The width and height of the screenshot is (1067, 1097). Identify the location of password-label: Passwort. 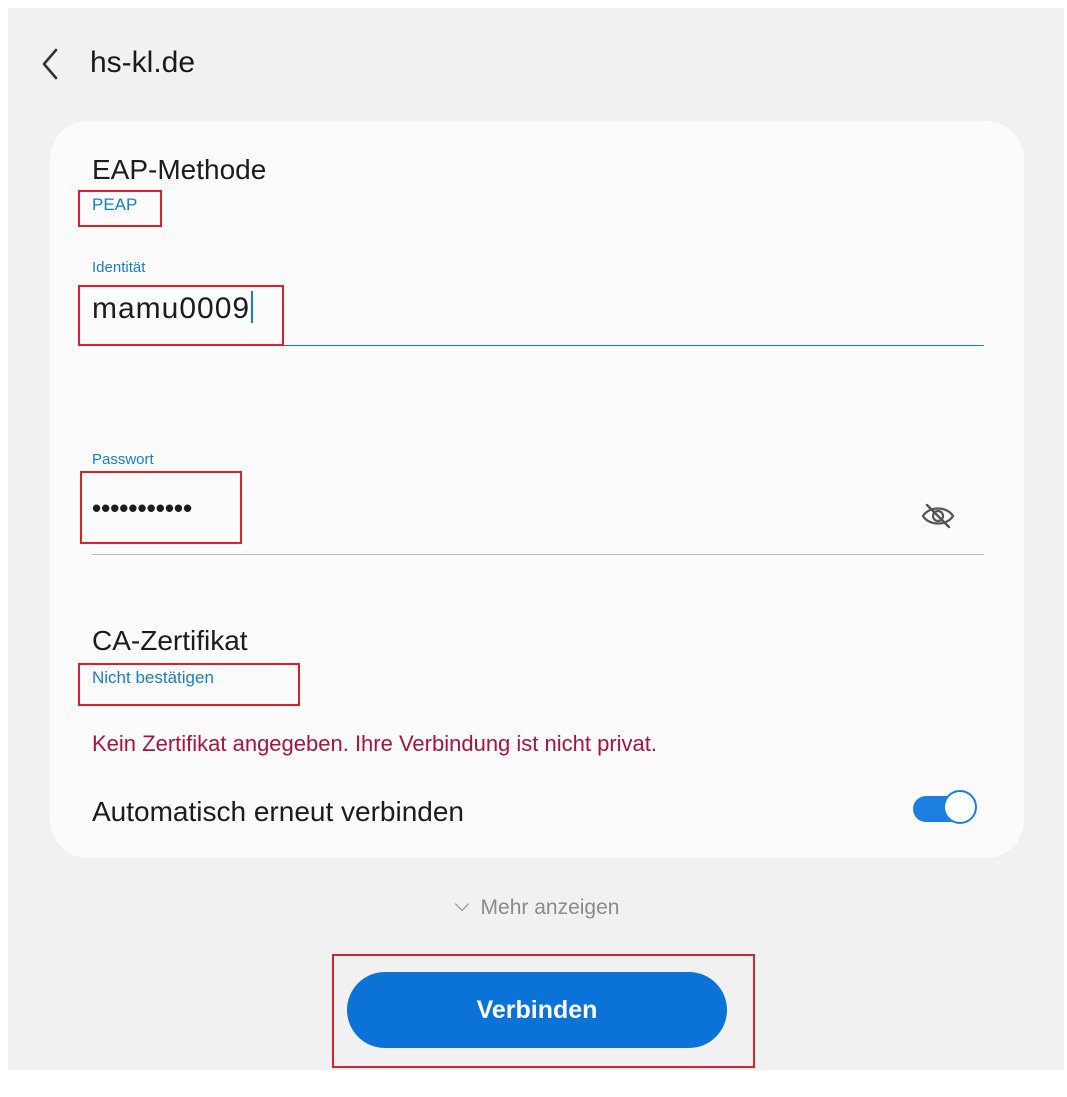
(123, 459).